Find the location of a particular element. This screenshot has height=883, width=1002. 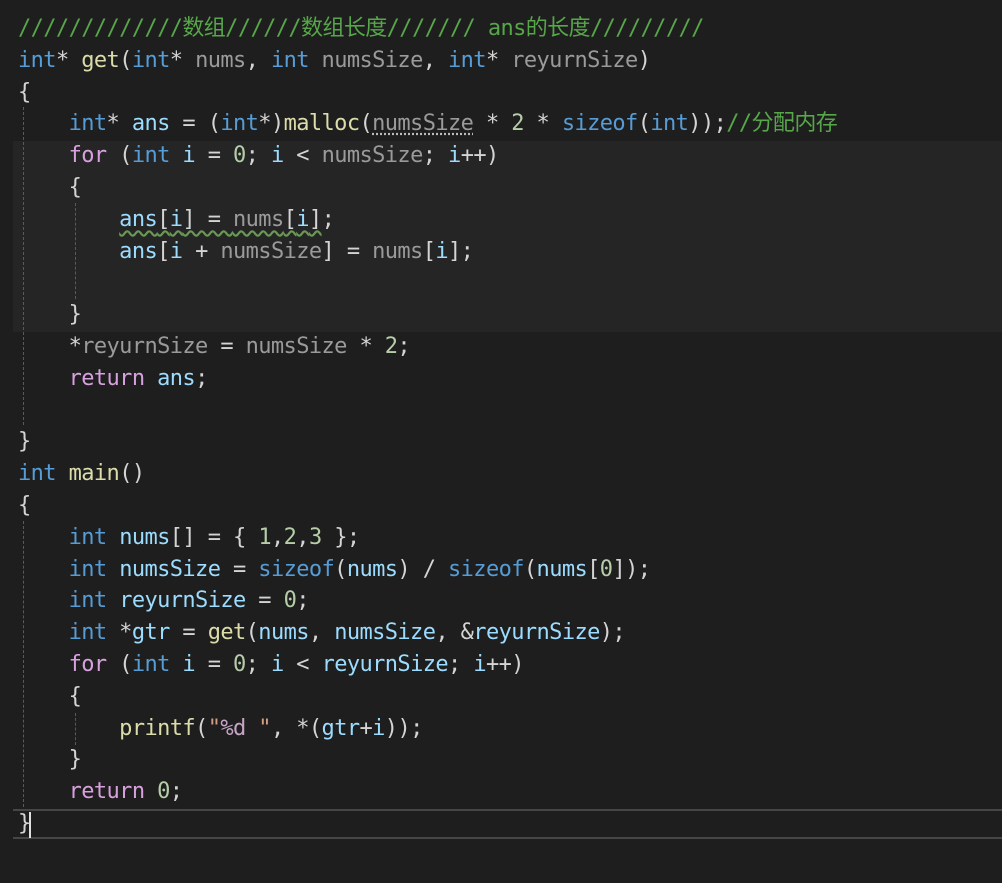

code-line: printf("%d ", *(gtr+i)); is located at coordinates (427, 729).